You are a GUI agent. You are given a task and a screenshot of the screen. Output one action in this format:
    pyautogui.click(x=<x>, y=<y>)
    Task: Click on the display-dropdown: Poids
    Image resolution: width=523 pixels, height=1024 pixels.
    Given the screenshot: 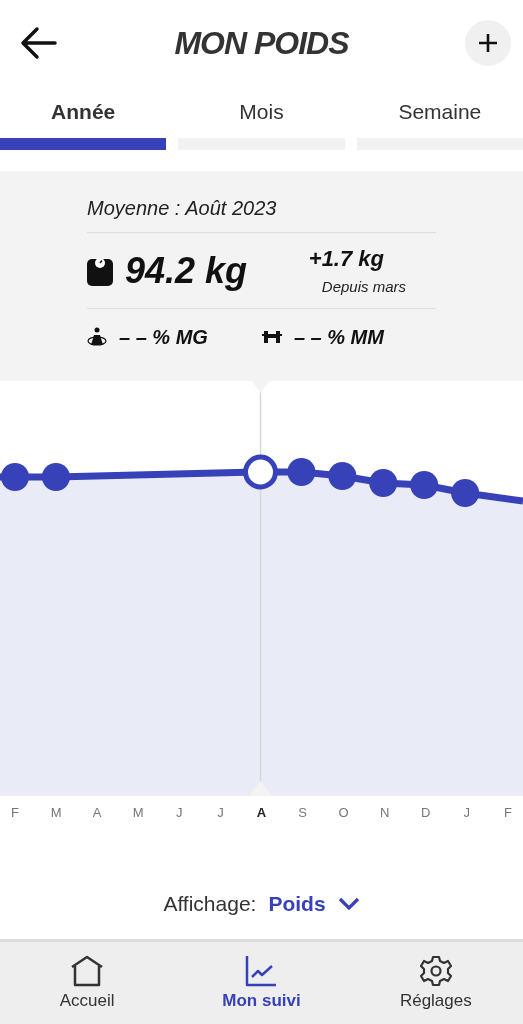 What is the action you would take?
    pyautogui.click(x=314, y=903)
    